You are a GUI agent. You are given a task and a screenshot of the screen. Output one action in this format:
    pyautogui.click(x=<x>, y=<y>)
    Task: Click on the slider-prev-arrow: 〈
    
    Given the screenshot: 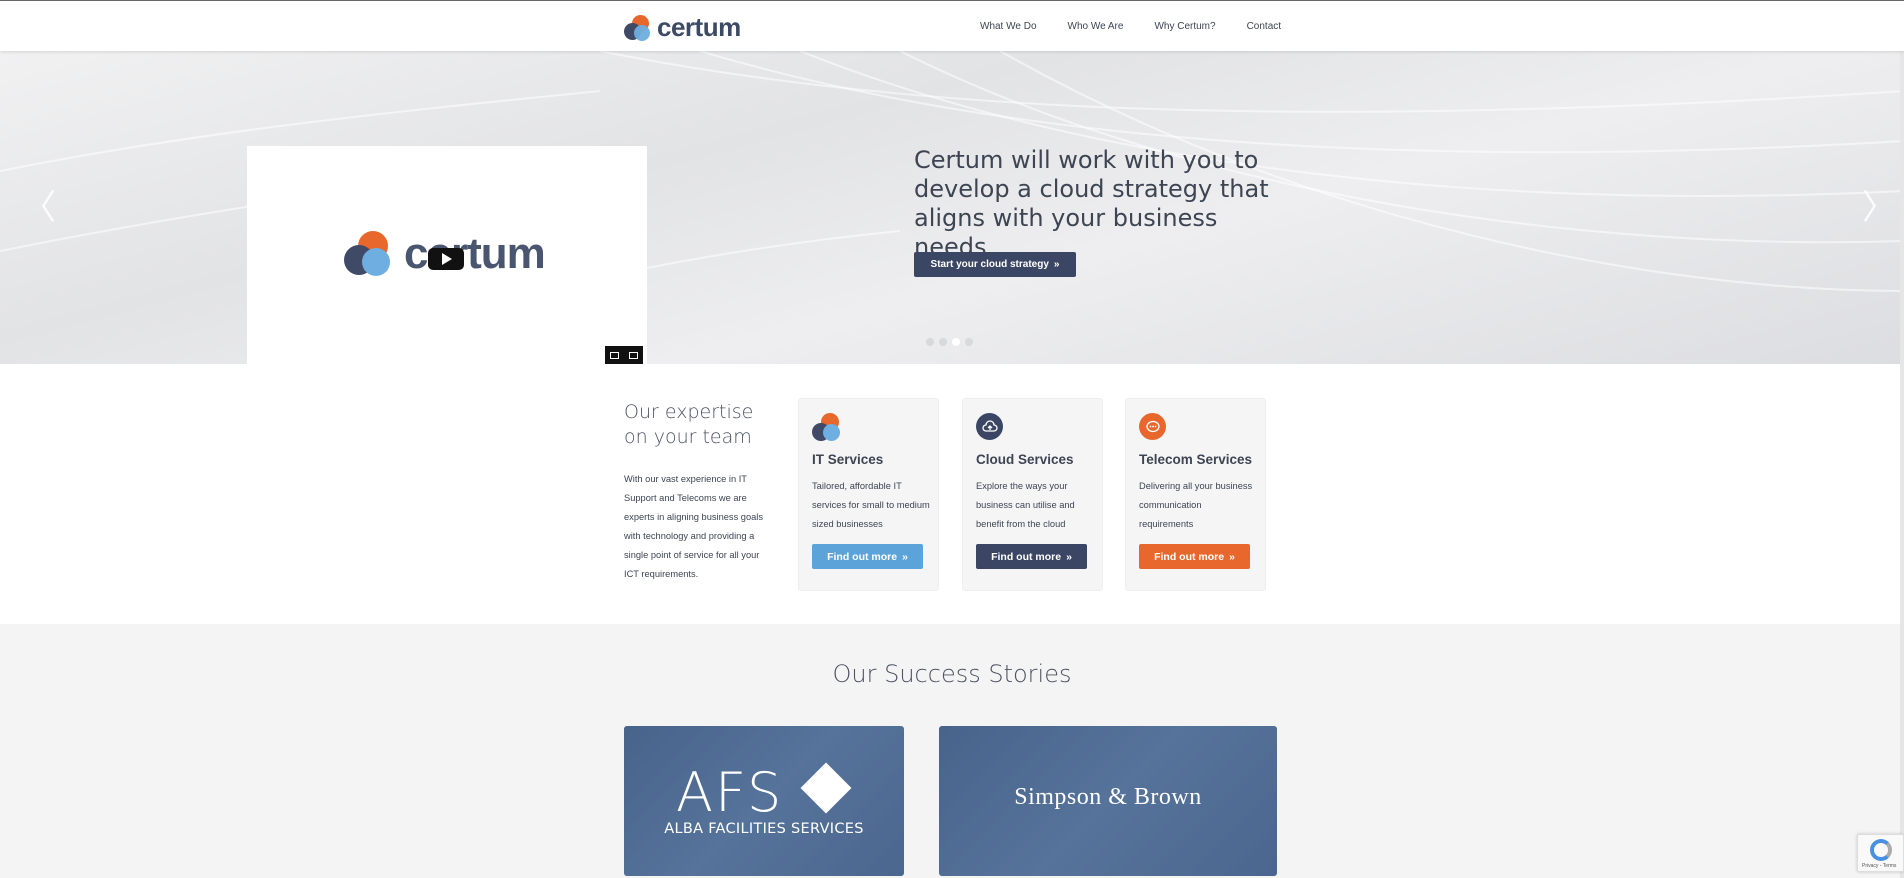 What is the action you would take?
    pyautogui.click(x=39, y=208)
    